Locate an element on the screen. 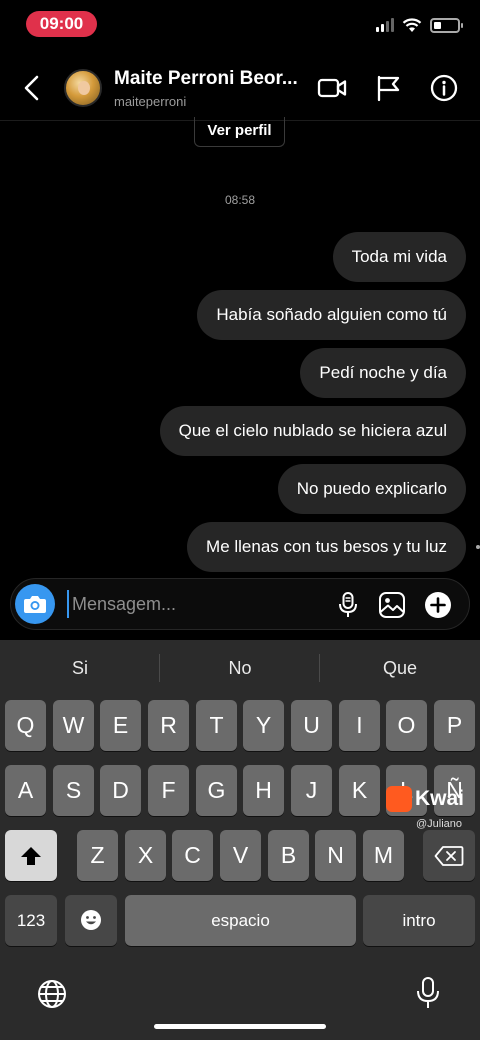 This screenshot has height=1040, width=480. emoji-key is located at coordinates (91, 920).